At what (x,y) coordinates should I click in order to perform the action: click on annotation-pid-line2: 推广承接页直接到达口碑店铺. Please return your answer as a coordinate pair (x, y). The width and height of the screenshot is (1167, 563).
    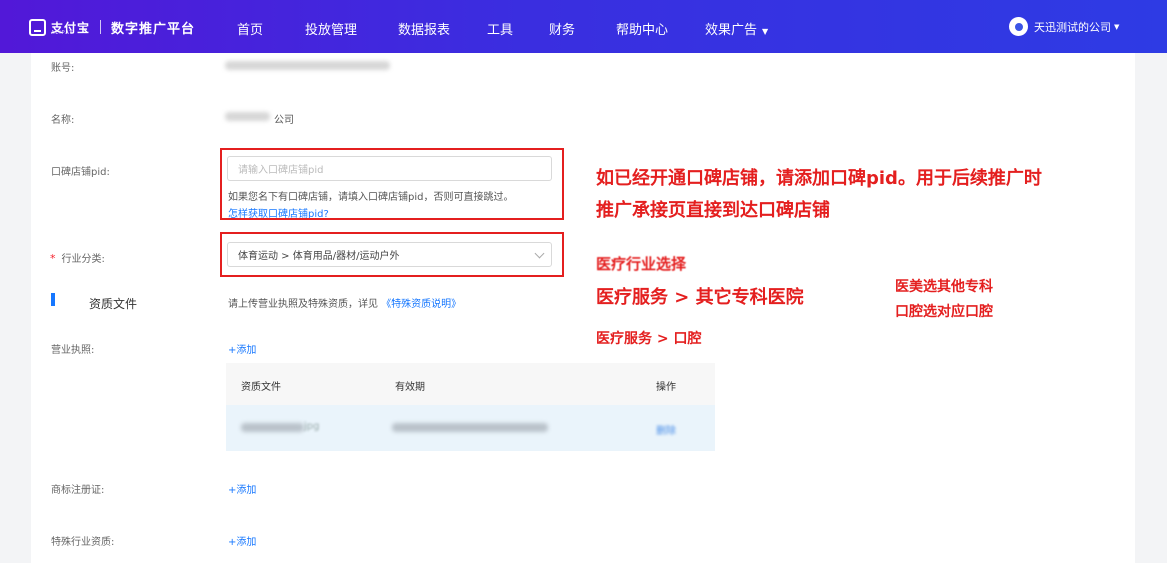
    Looking at the image, I should click on (713, 210).